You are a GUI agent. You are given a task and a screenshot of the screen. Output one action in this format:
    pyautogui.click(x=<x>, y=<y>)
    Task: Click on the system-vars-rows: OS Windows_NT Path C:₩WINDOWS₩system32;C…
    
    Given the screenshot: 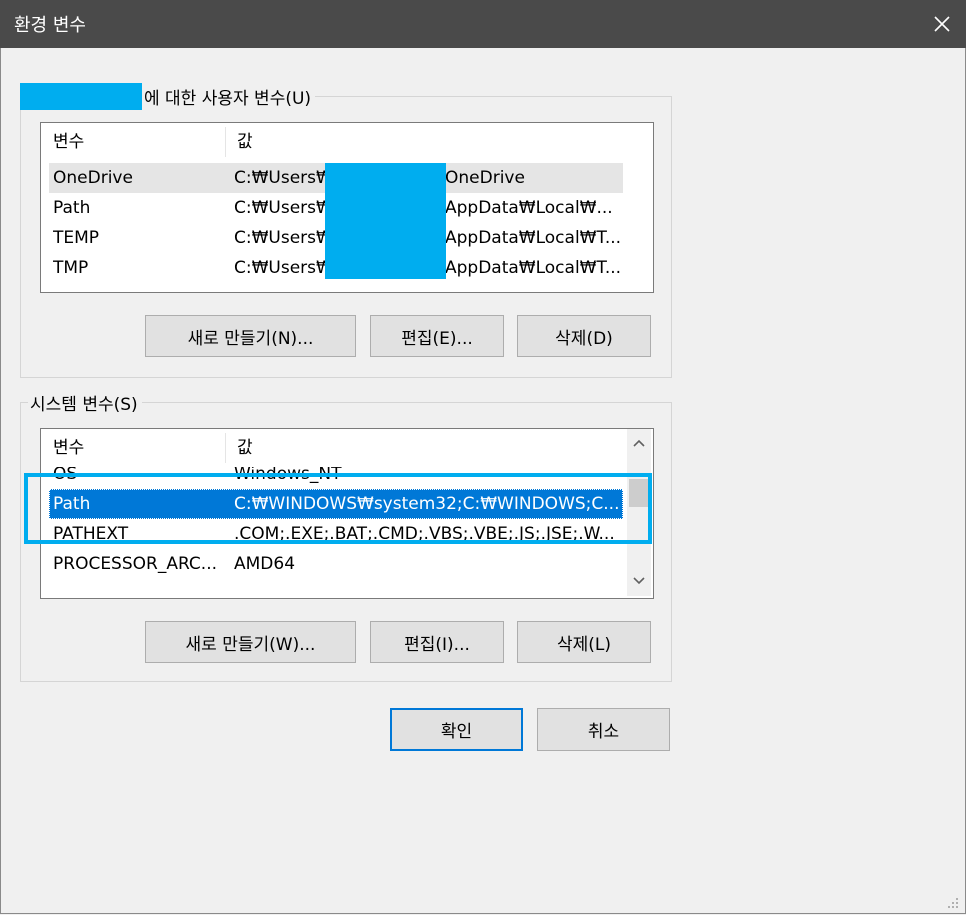 What is the action you would take?
    pyautogui.click(x=333, y=532)
    